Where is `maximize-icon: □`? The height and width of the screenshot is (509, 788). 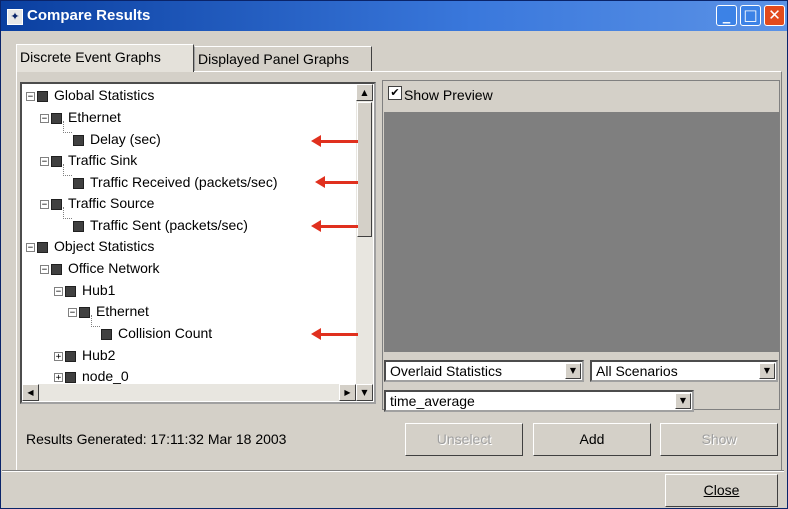 maximize-icon: □ is located at coordinates (750, 15).